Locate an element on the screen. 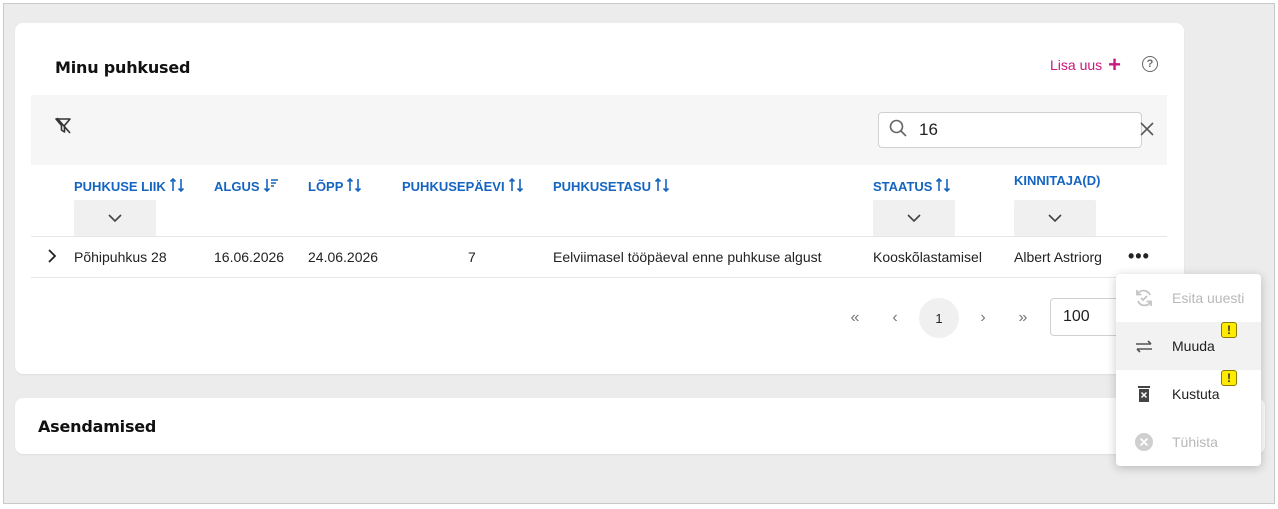  plus-icon: + is located at coordinates (1115, 64).